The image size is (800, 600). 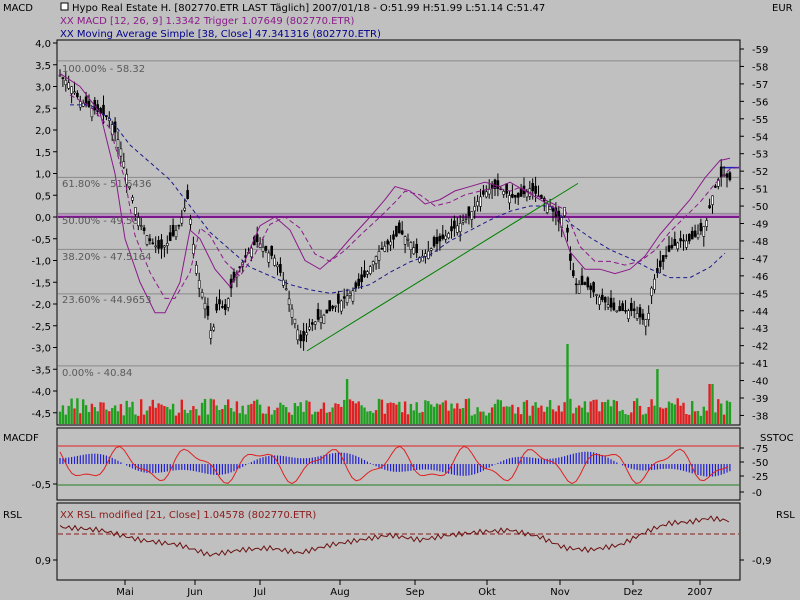 What do you see at coordinates (760, 277) in the screenshot?
I see `right-tick-label: -46` at bounding box center [760, 277].